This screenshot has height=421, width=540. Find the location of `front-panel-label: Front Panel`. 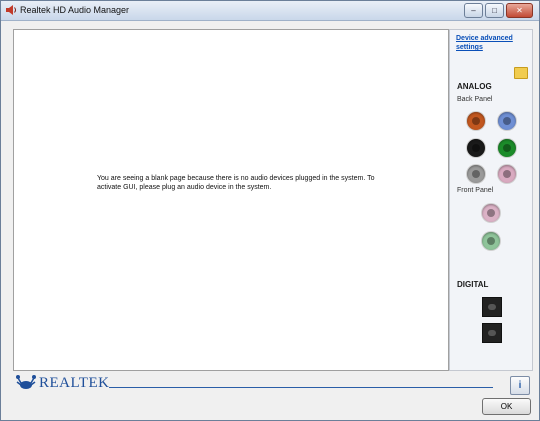

front-panel-label: Front Panel is located at coordinates (475, 190).